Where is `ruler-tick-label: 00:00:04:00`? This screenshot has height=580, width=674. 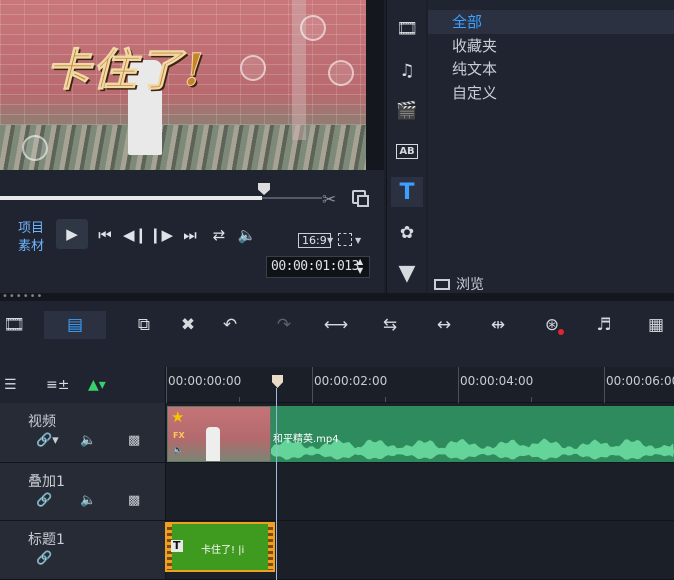
ruler-tick-label: 00:00:04:00 is located at coordinates (497, 381).